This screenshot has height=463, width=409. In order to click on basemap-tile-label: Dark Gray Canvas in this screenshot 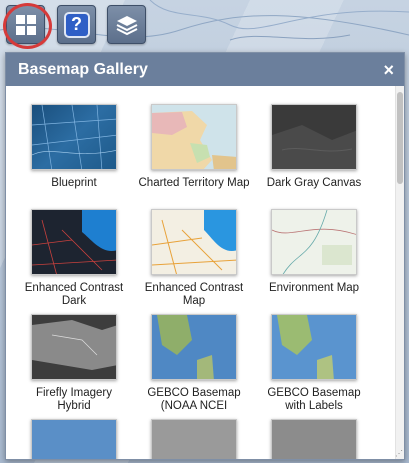, I will do `click(314, 183)`.